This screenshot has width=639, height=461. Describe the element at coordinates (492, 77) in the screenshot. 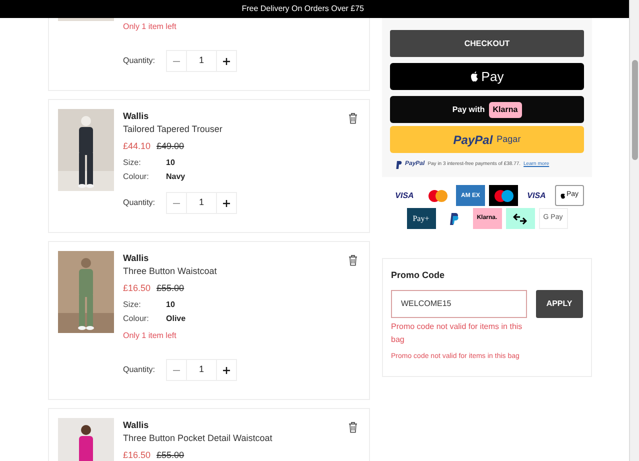

I see `apple-pay-label: Pay` at that location.